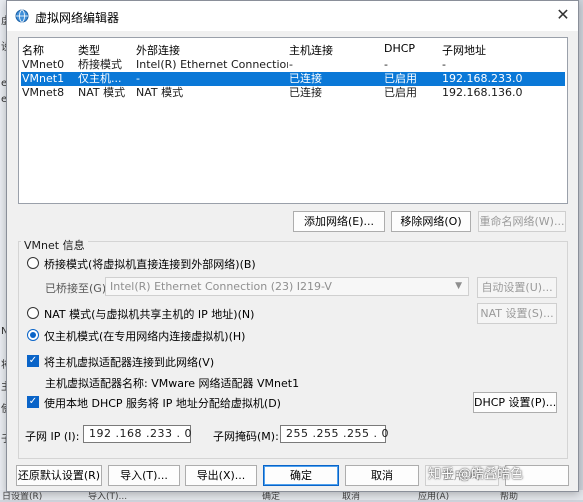 The image size is (583, 502). What do you see at coordinates (43, 78) in the screenshot?
I see `table-cell: VMnet1` at bounding box center [43, 78].